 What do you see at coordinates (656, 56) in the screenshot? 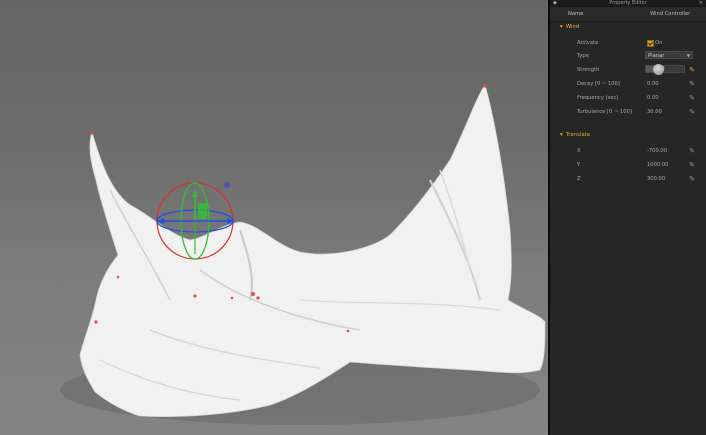
I see `type-select-value: Planar` at bounding box center [656, 56].